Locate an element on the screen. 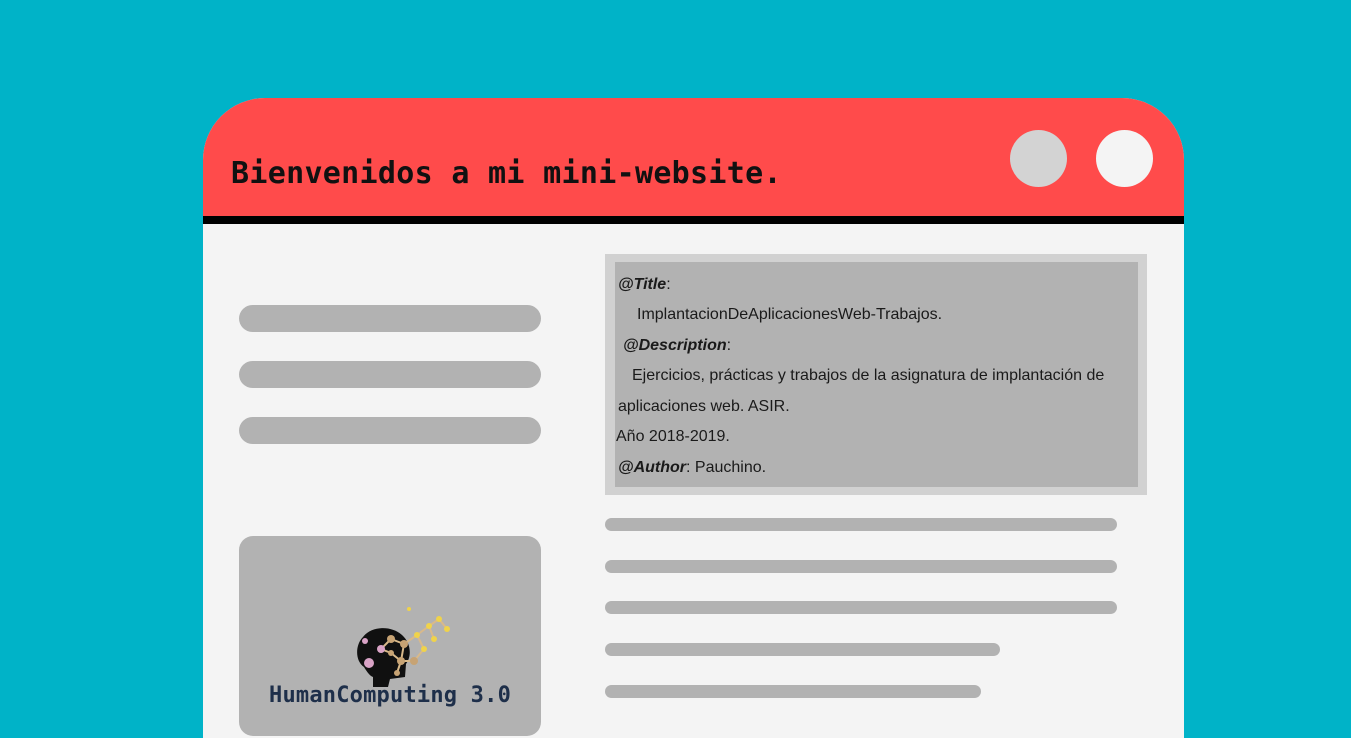 The height and width of the screenshot is (738, 1351). window-titlebar: Bienvenidos a mi mini-website. is located at coordinates (693, 161).